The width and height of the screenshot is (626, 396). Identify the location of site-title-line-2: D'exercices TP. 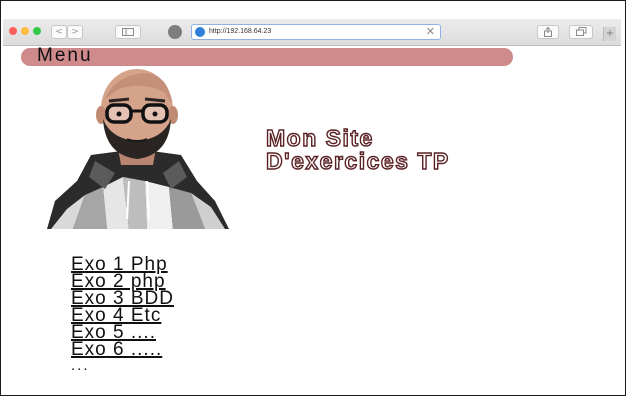
(357, 161).